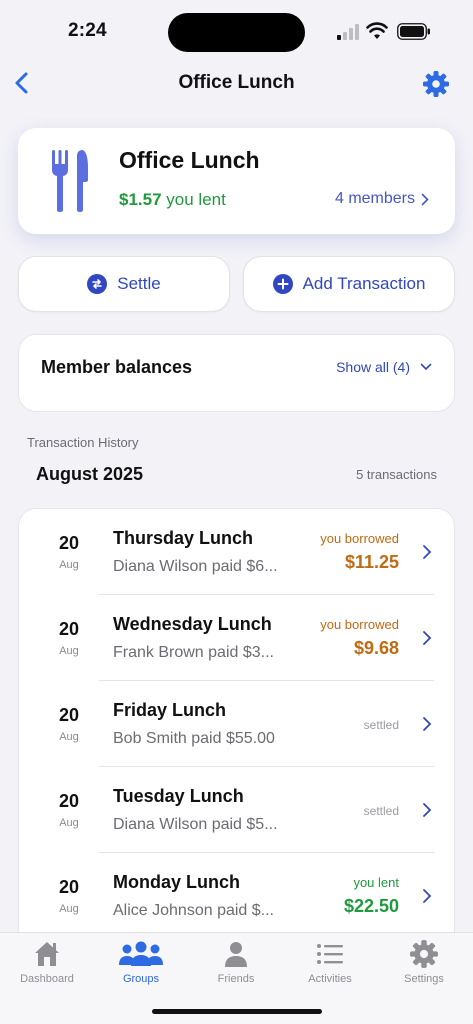 This screenshot has height=1024, width=473. I want to click on list-icon, so click(330, 954).